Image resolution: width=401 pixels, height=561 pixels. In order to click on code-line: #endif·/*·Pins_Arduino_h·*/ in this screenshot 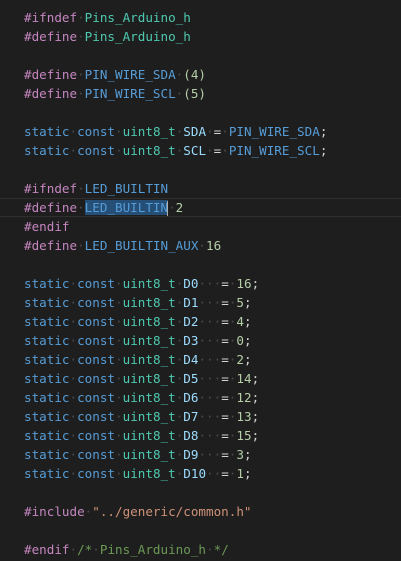, I will do `click(212, 549)`.